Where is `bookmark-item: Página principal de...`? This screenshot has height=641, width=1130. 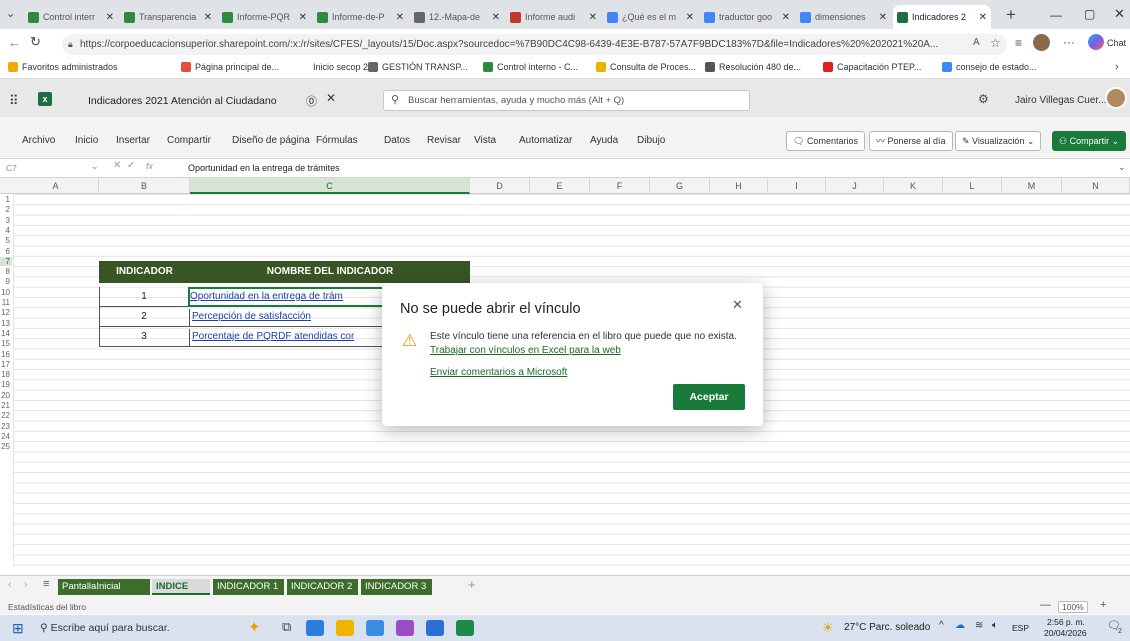 bookmark-item: Página principal de... is located at coordinates (230, 67).